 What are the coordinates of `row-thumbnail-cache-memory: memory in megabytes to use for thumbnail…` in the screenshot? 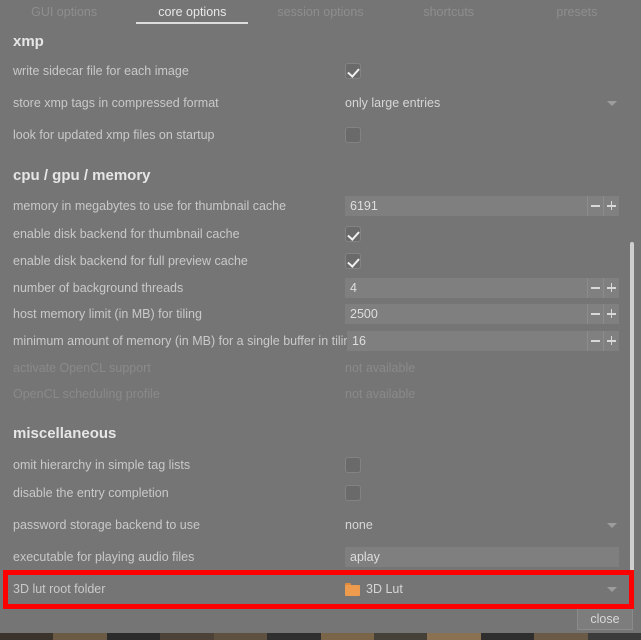 It's located at (320, 206).